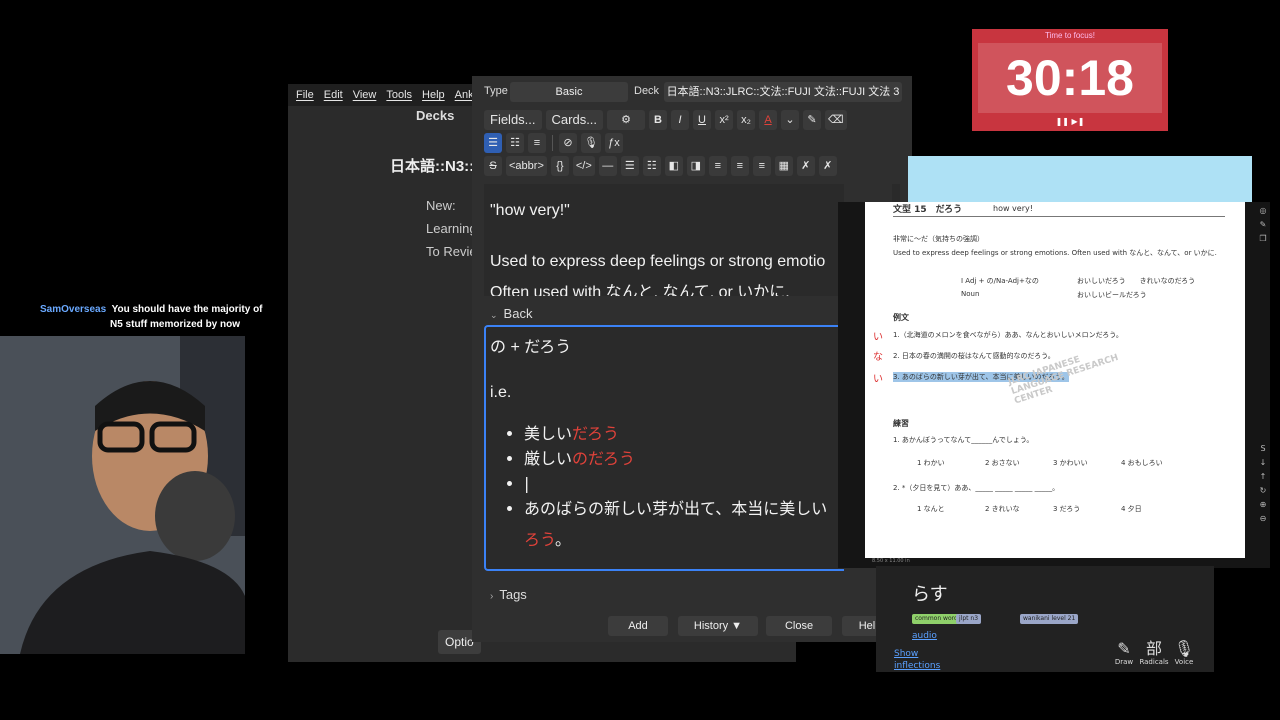 This screenshot has width=1280, height=720. What do you see at coordinates (1070, 121) in the screenshot?
I see `timer-controls: ❚❚ ▶❚` at bounding box center [1070, 121].